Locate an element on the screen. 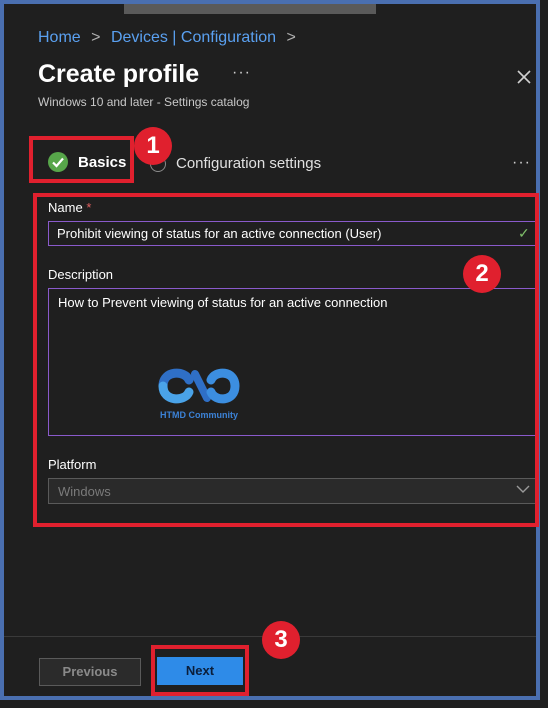 The height and width of the screenshot is (708, 548). page-subtitle: Windows 10 and later - Settings catalog is located at coordinates (144, 102).